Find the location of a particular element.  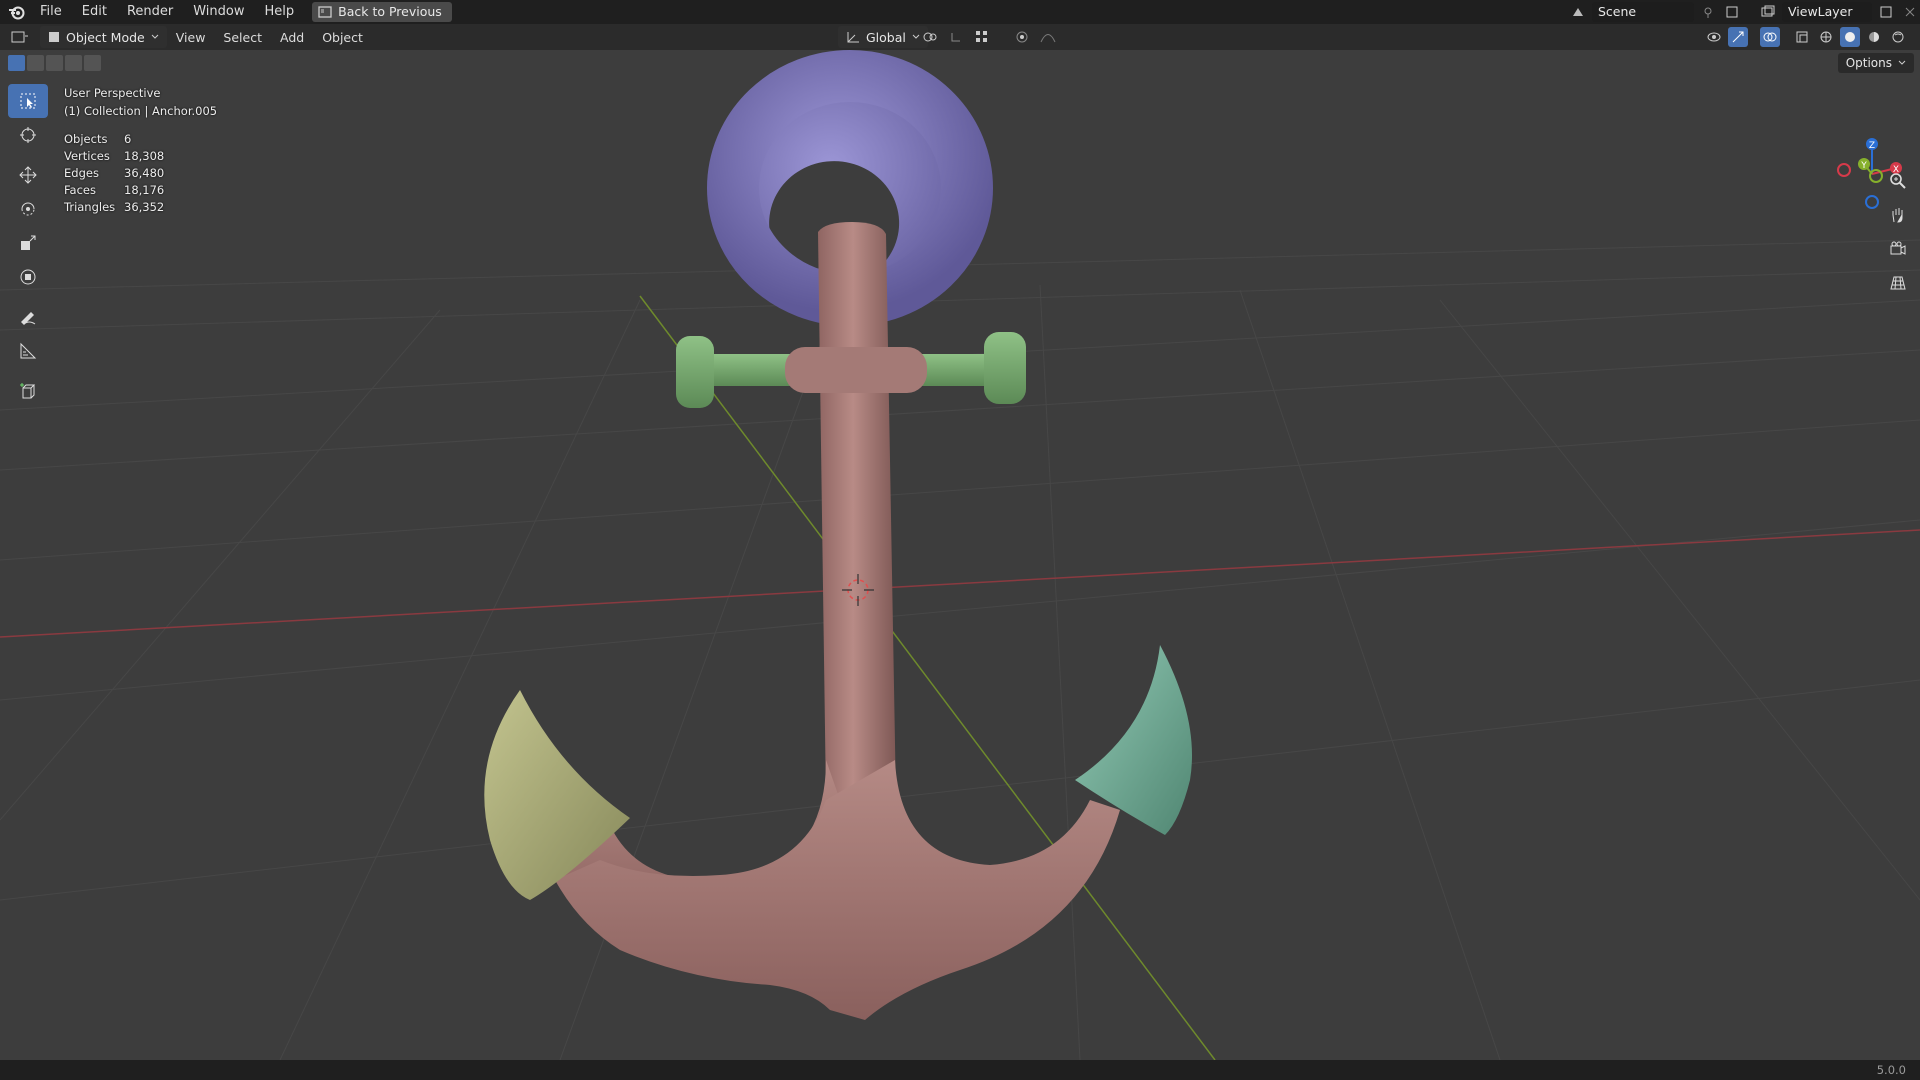

mode-label: Object Mode is located at coordinates (105, 37).